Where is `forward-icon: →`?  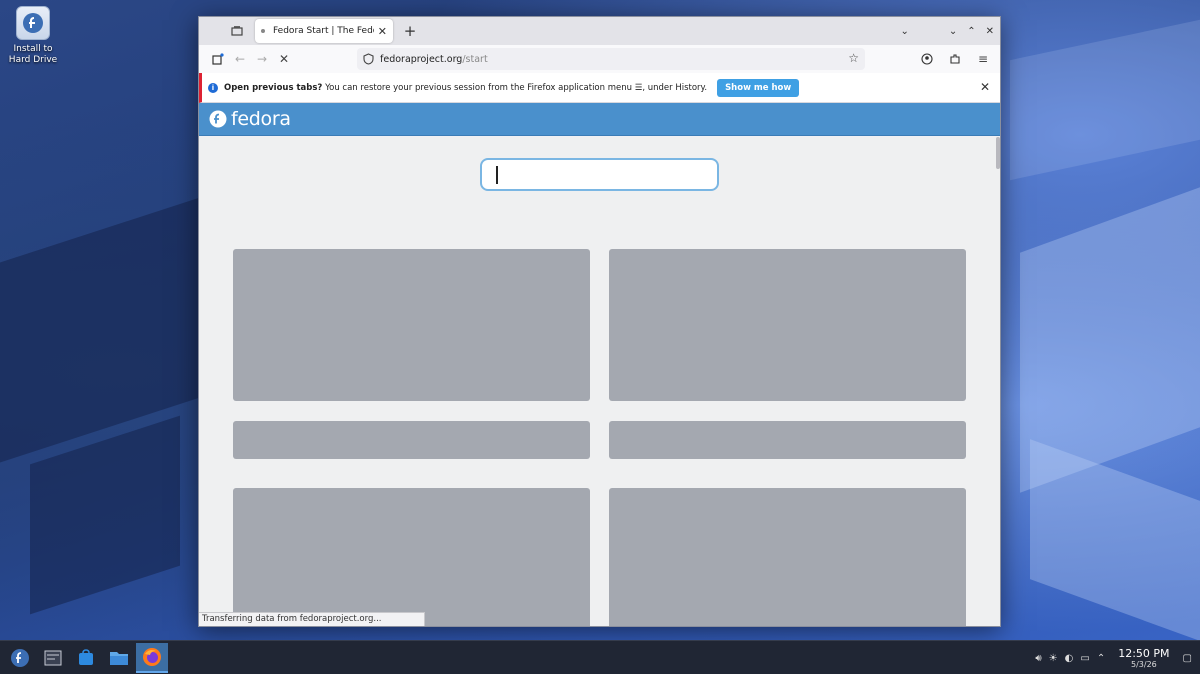 forward-icon: → is located at coordinates (262, 59).